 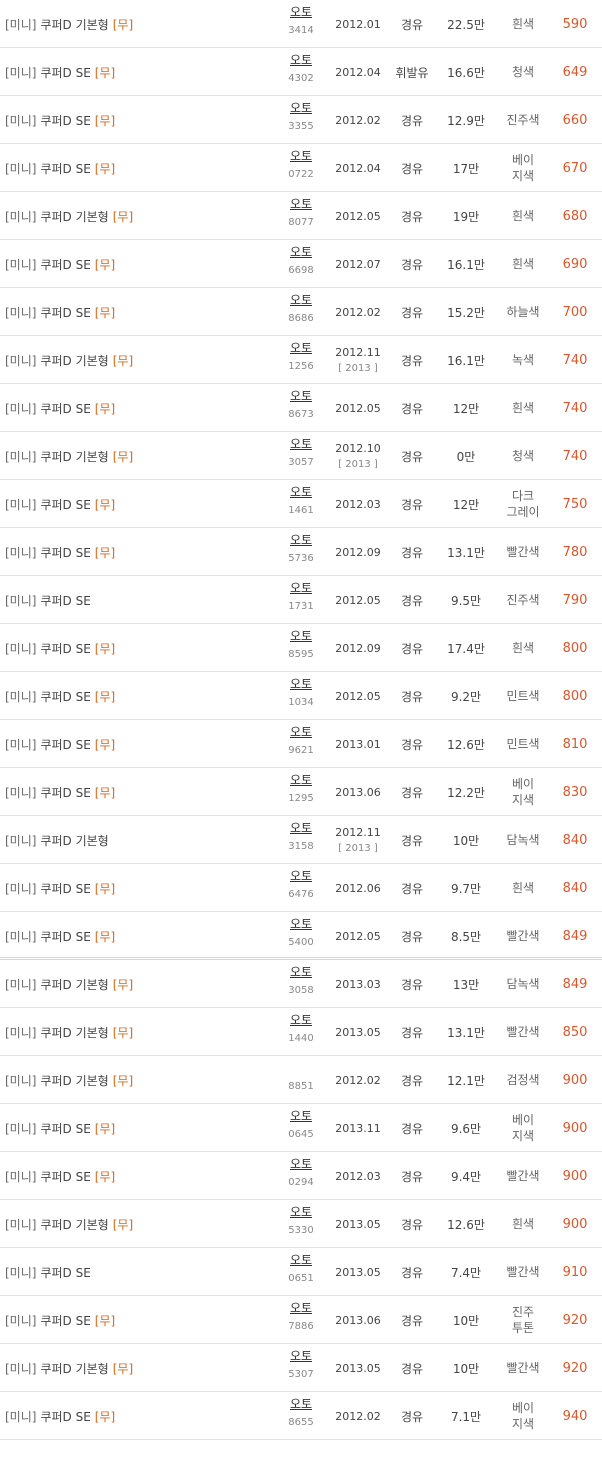 What do you see at coordinates (301, 696) in the screenshot?
I see `listing-row: [미니] 쿠퍼D SE [무] 오토 1034 2012.05 경유 9.2만 민트색 800` at bounding box center [301, 696].